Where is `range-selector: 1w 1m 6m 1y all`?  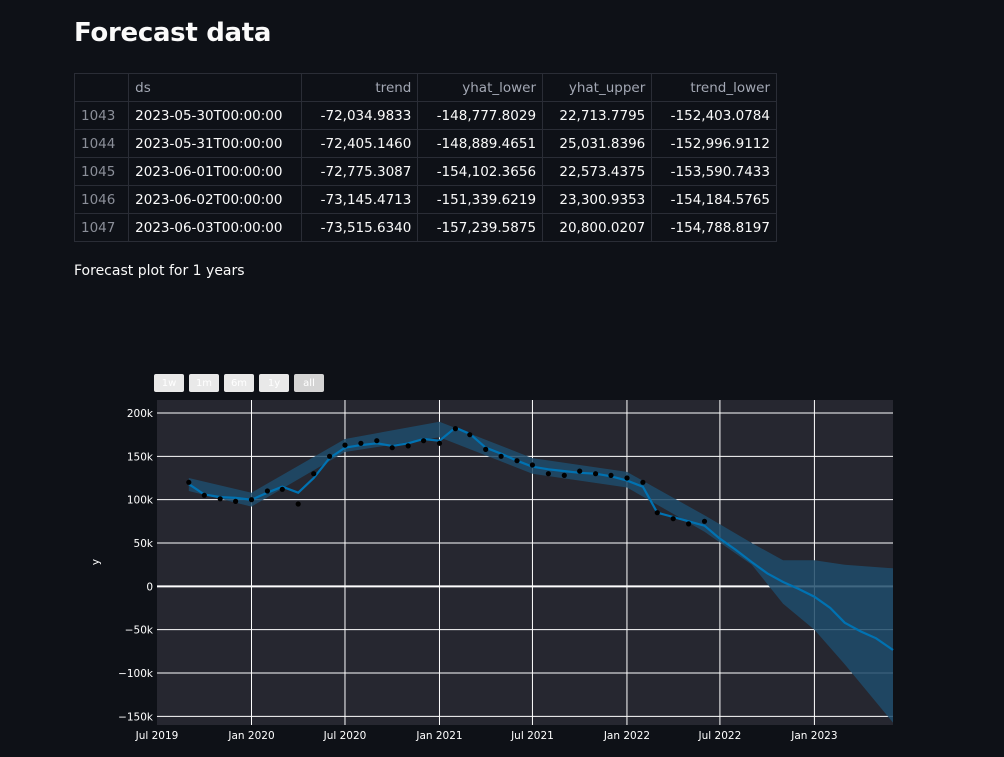 range-selector: 1w 1m 6m 1y all is located at coordinates (239, 383).